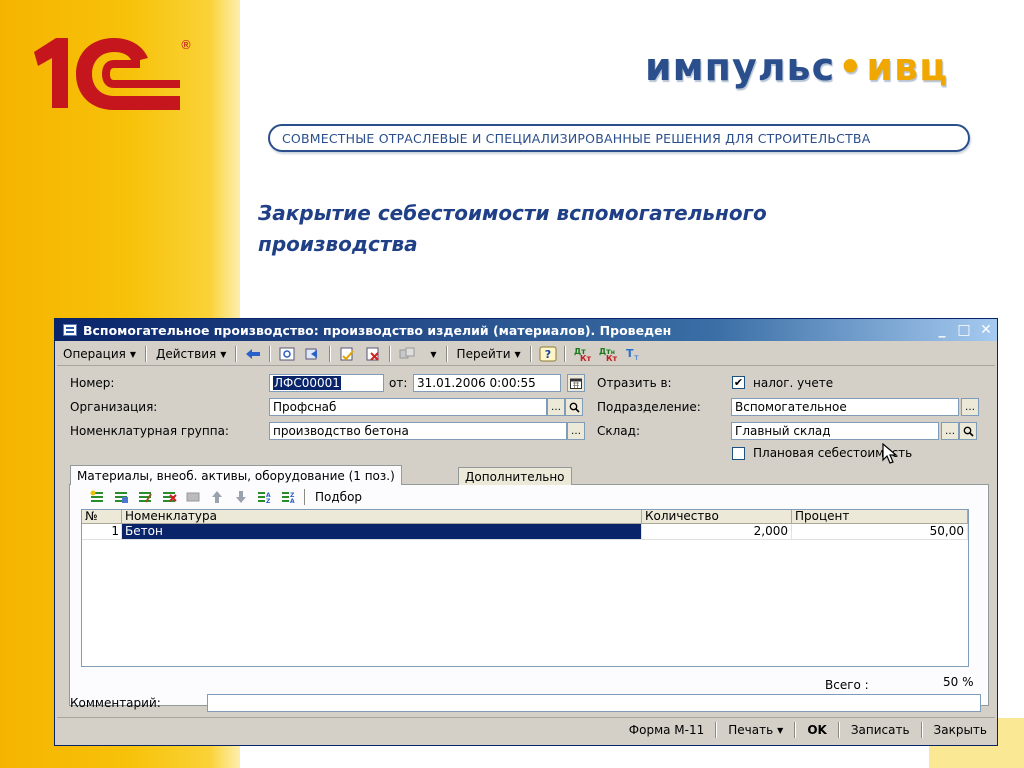  I want to click on unpost-document-icon, so click(373, 354).